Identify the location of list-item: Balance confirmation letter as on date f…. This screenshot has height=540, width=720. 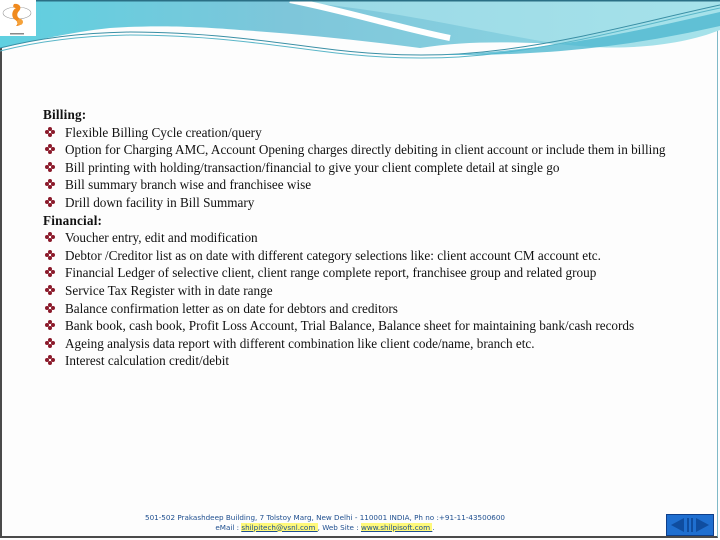
(363, 309).